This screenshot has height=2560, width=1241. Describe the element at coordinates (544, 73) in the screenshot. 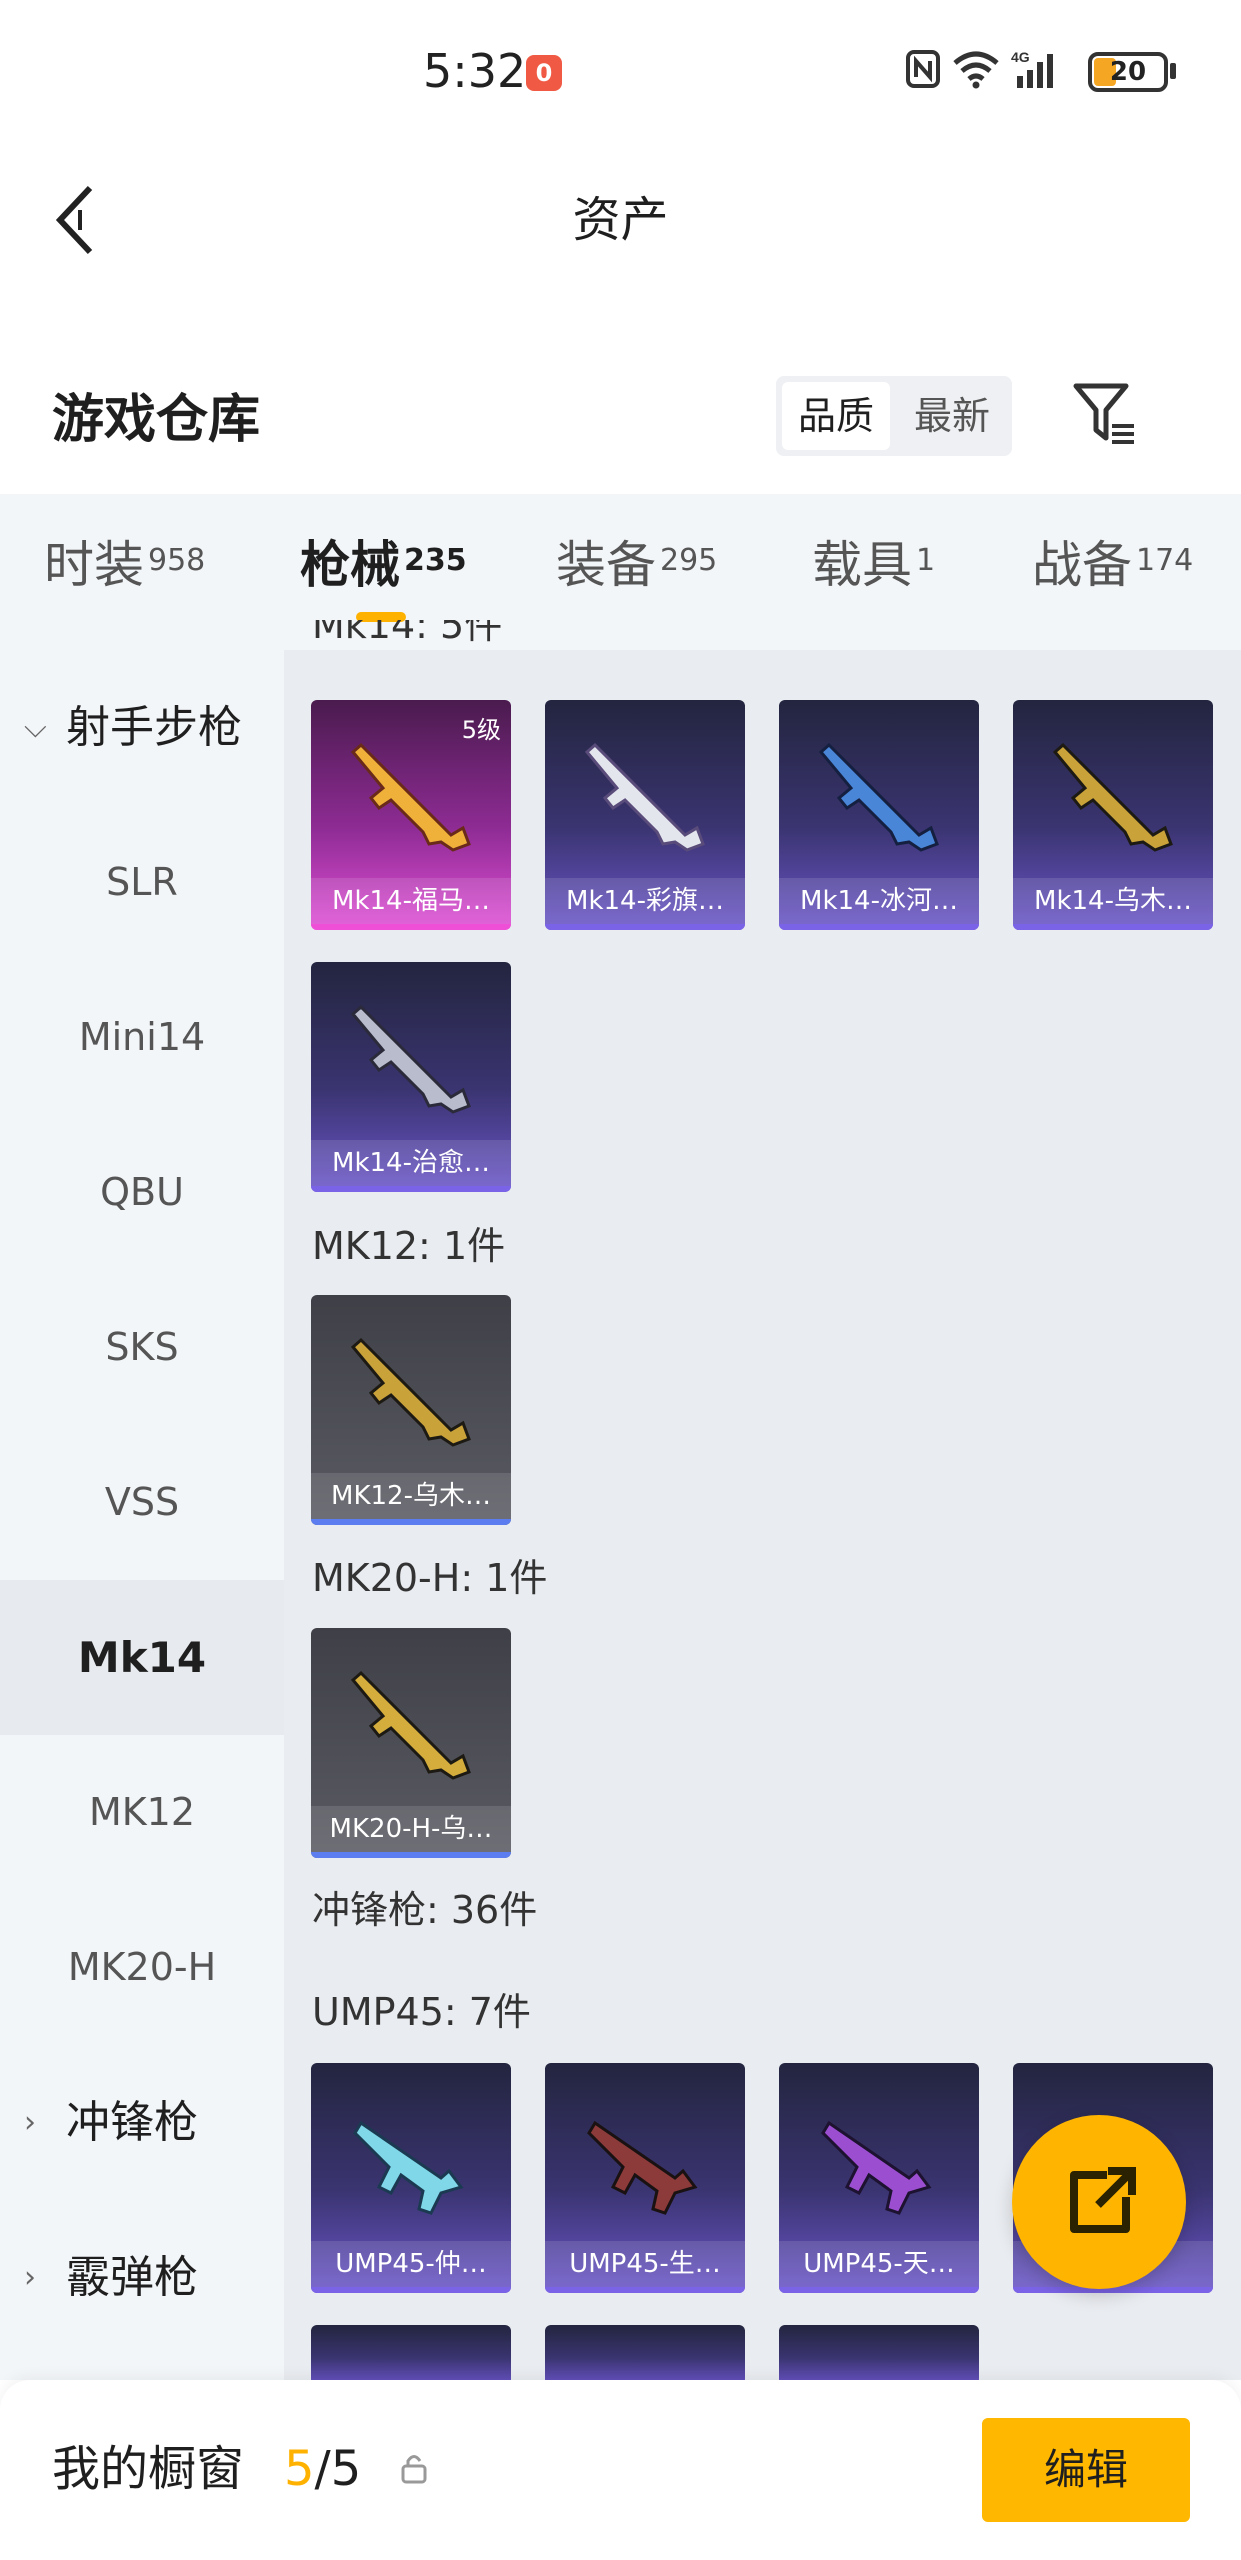

I see `notification-badge: 0` at that location.